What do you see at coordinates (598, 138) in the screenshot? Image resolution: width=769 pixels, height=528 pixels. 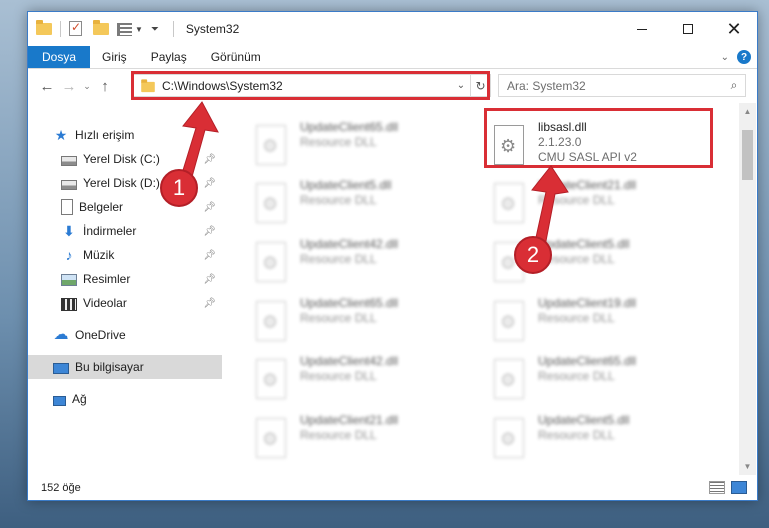 I see `file-highlight-box` at bounding box center [598, 138].